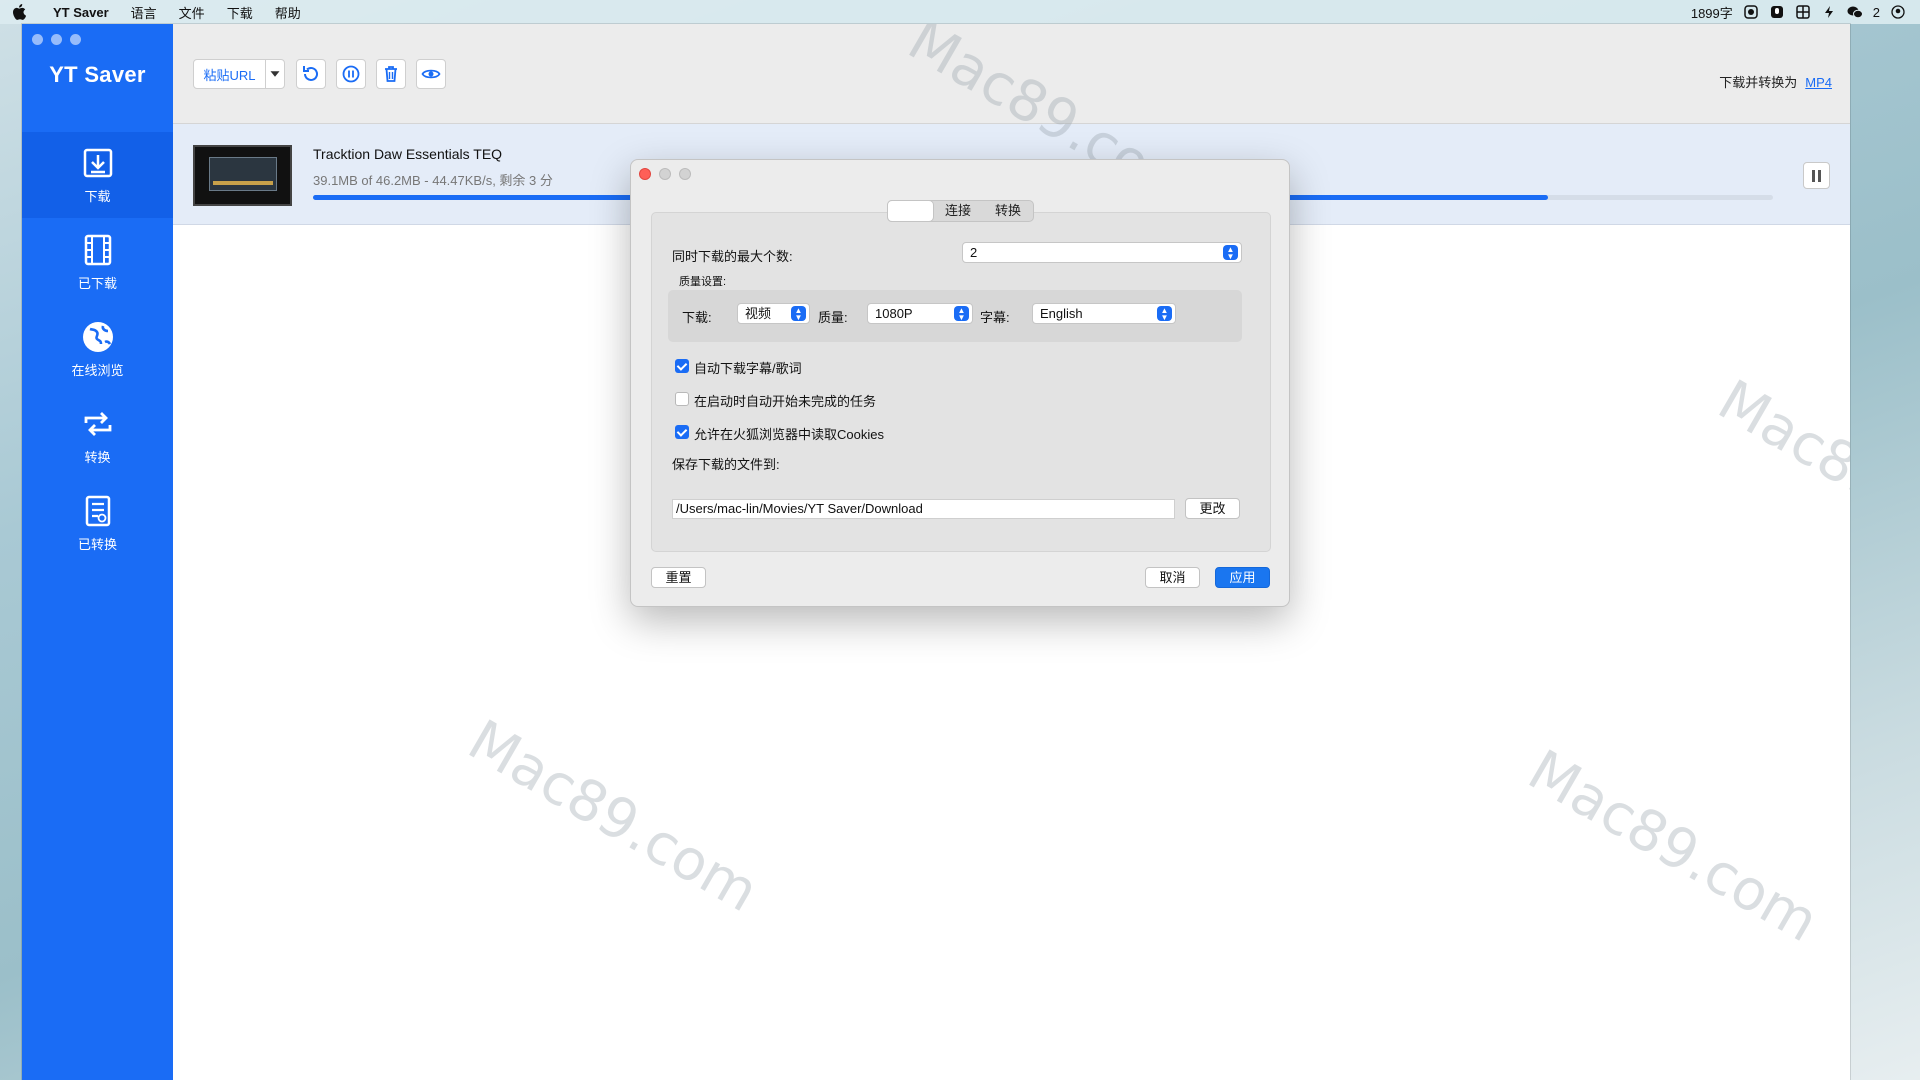 Image resolution: width=1920 pixels, height=1080 pixels. What do you see at coordinates (1172, 577) in the screenshot?
I see `cancel-button: 取消` at bounding box center [1172, 577].